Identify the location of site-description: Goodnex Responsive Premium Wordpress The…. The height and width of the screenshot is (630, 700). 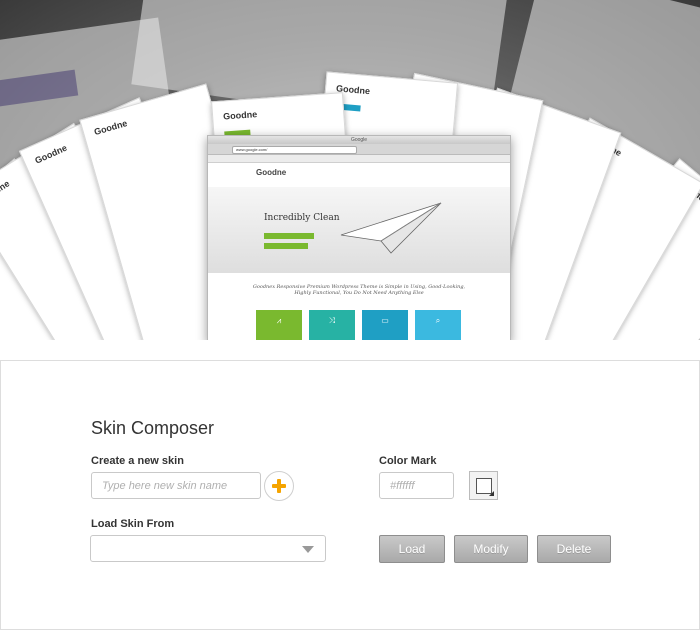
(359, 290).